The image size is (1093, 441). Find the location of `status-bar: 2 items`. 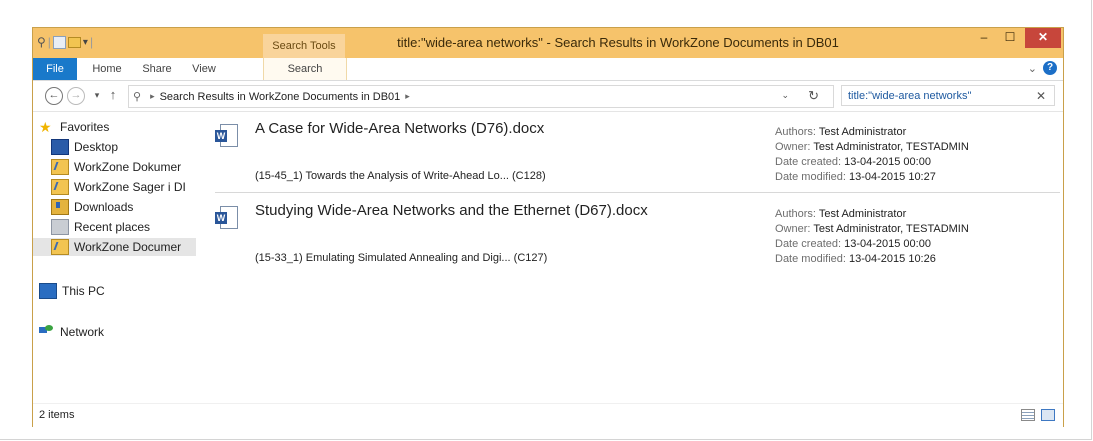

status-bar: 2 items is located at coordinates (548, 415).